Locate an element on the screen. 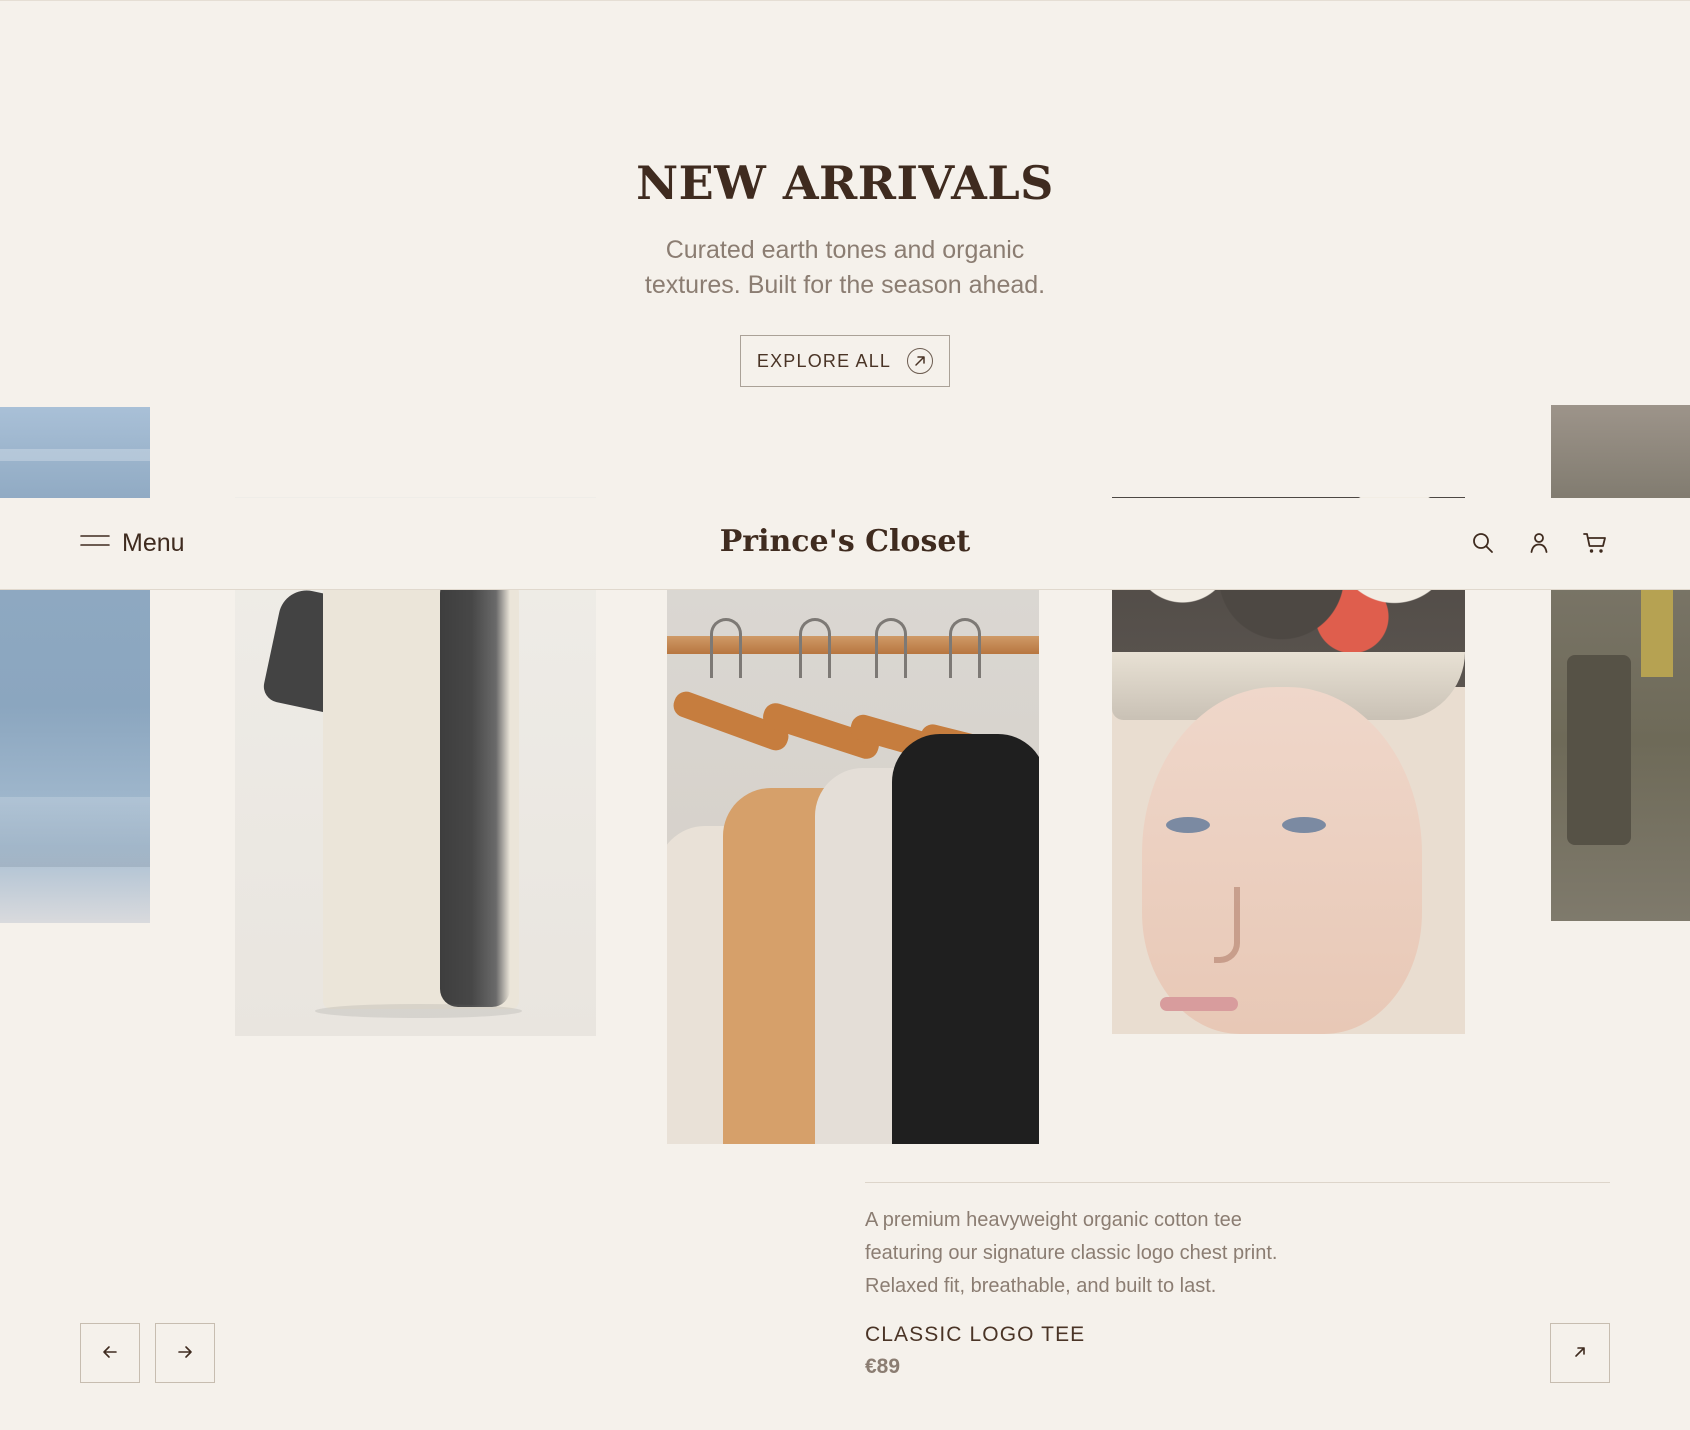 The width and height of the screenshot is (1690, 1430). tee-stripe is located at coordinates (475, 791).